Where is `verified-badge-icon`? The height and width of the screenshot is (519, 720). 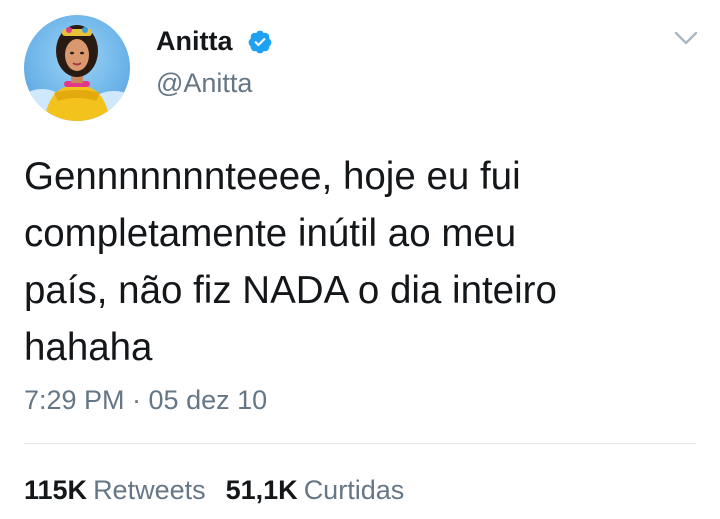
verified-badge-icon is located at coordinates (260, 42).